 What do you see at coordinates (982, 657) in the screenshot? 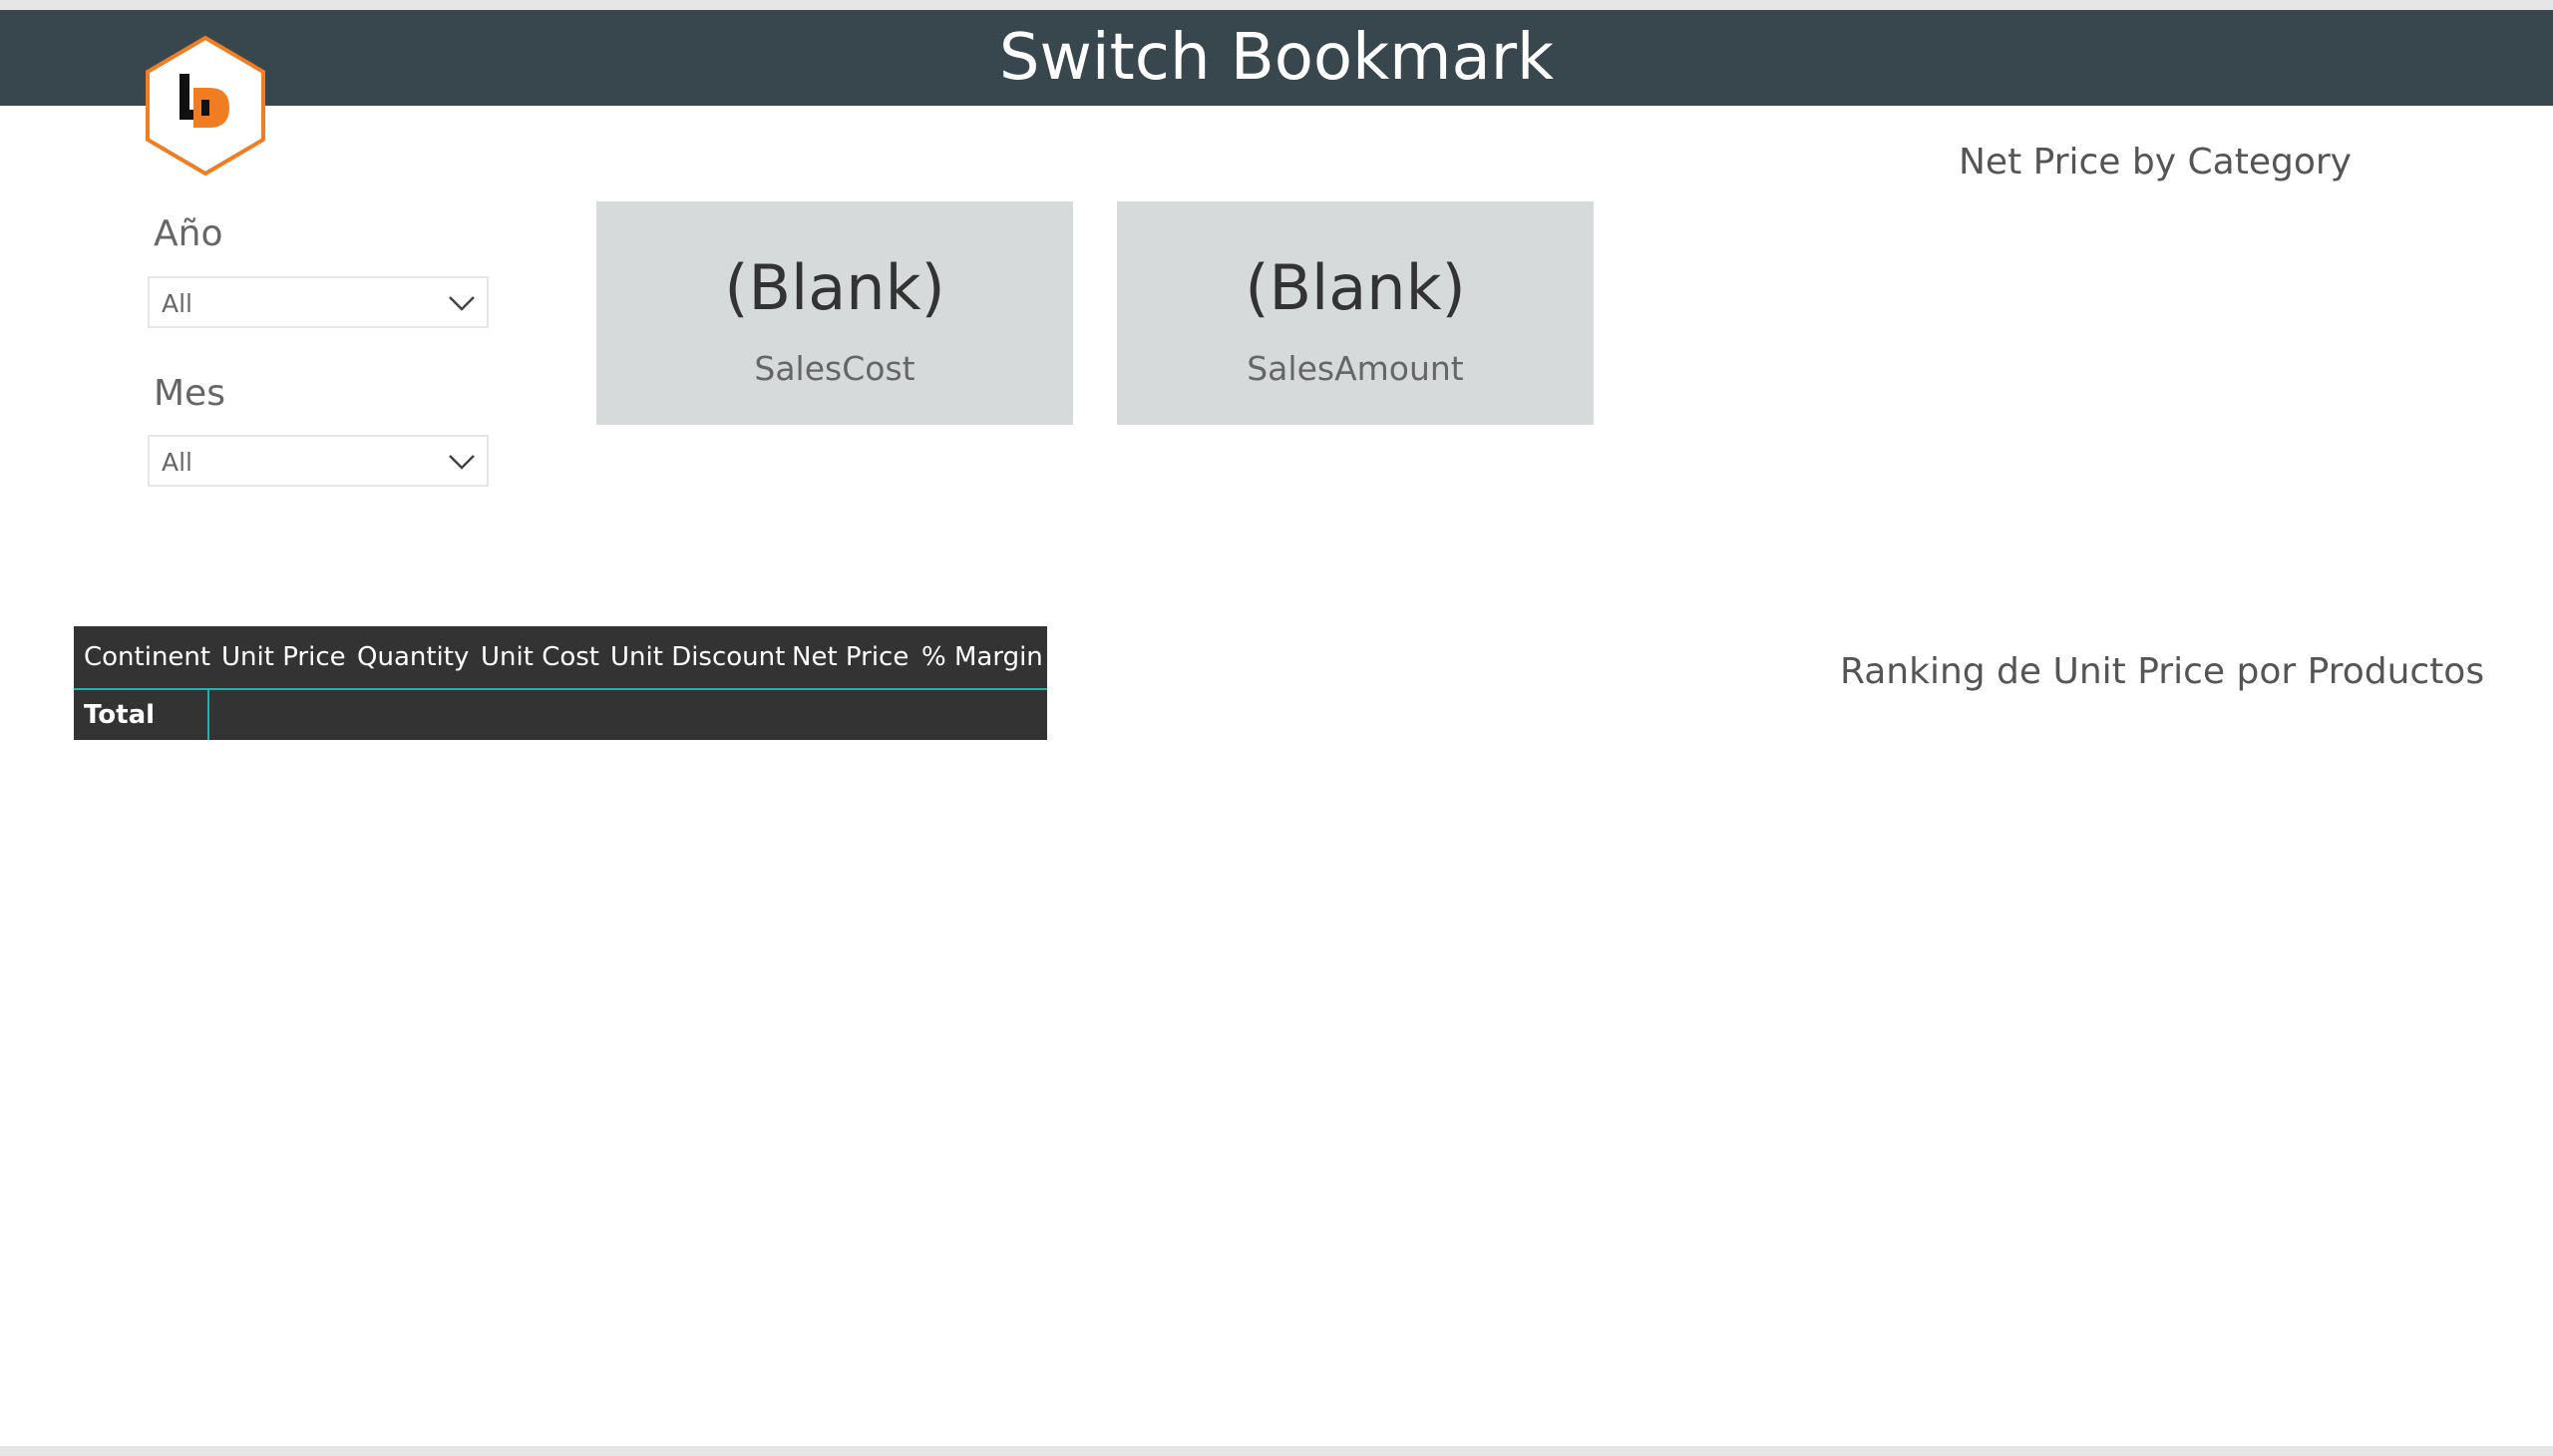
I see `column-header-margin: % Margin` at bounding box center [982, 657].